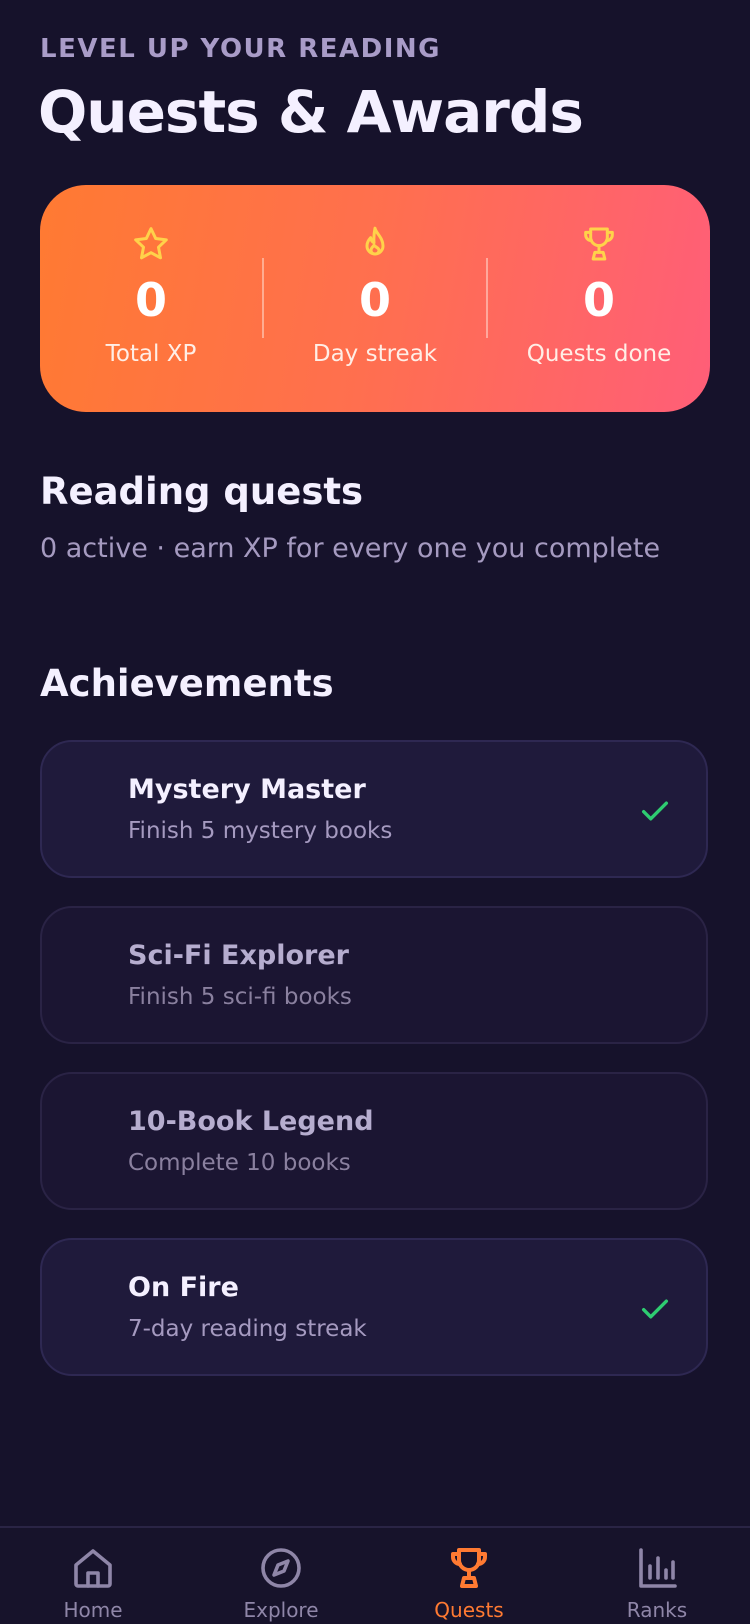 This screenshot has width=750, height=1624. I want to click on stat-label: Day streak, so click(375, 354).